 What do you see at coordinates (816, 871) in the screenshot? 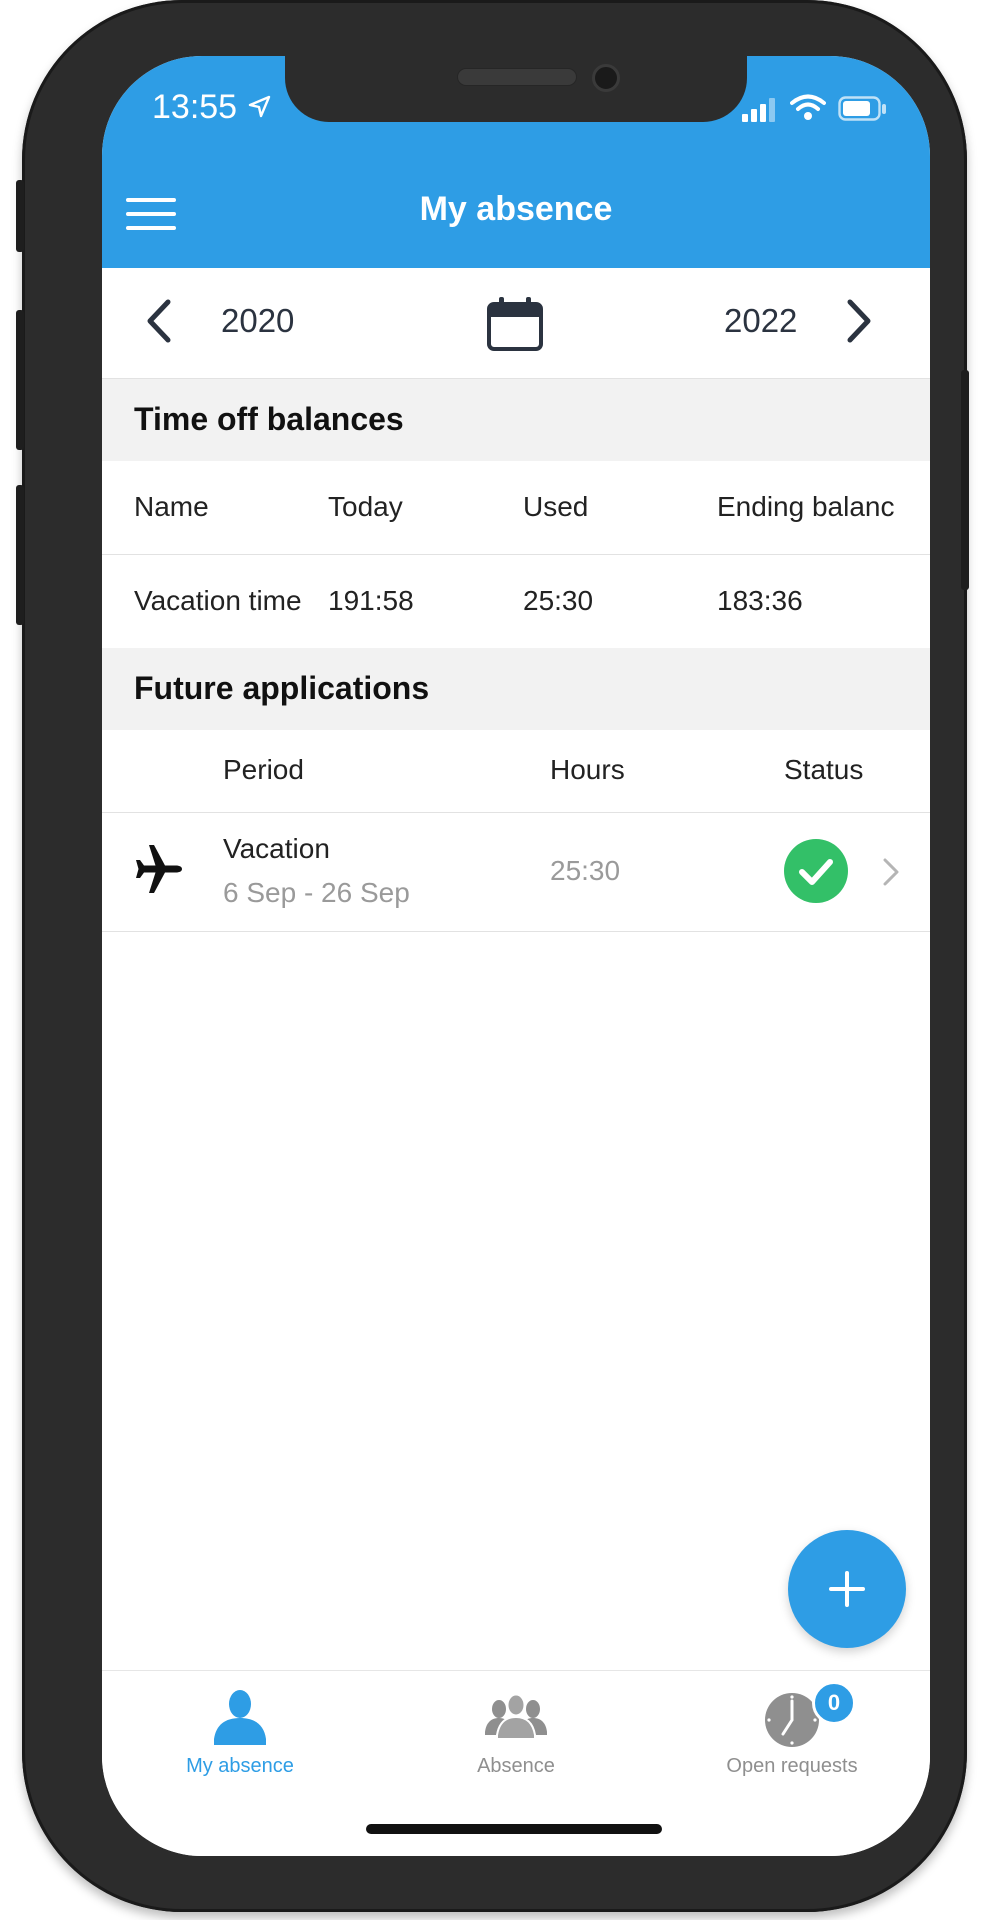
I see `check-circle-icon` at bounding box center [816, 871].